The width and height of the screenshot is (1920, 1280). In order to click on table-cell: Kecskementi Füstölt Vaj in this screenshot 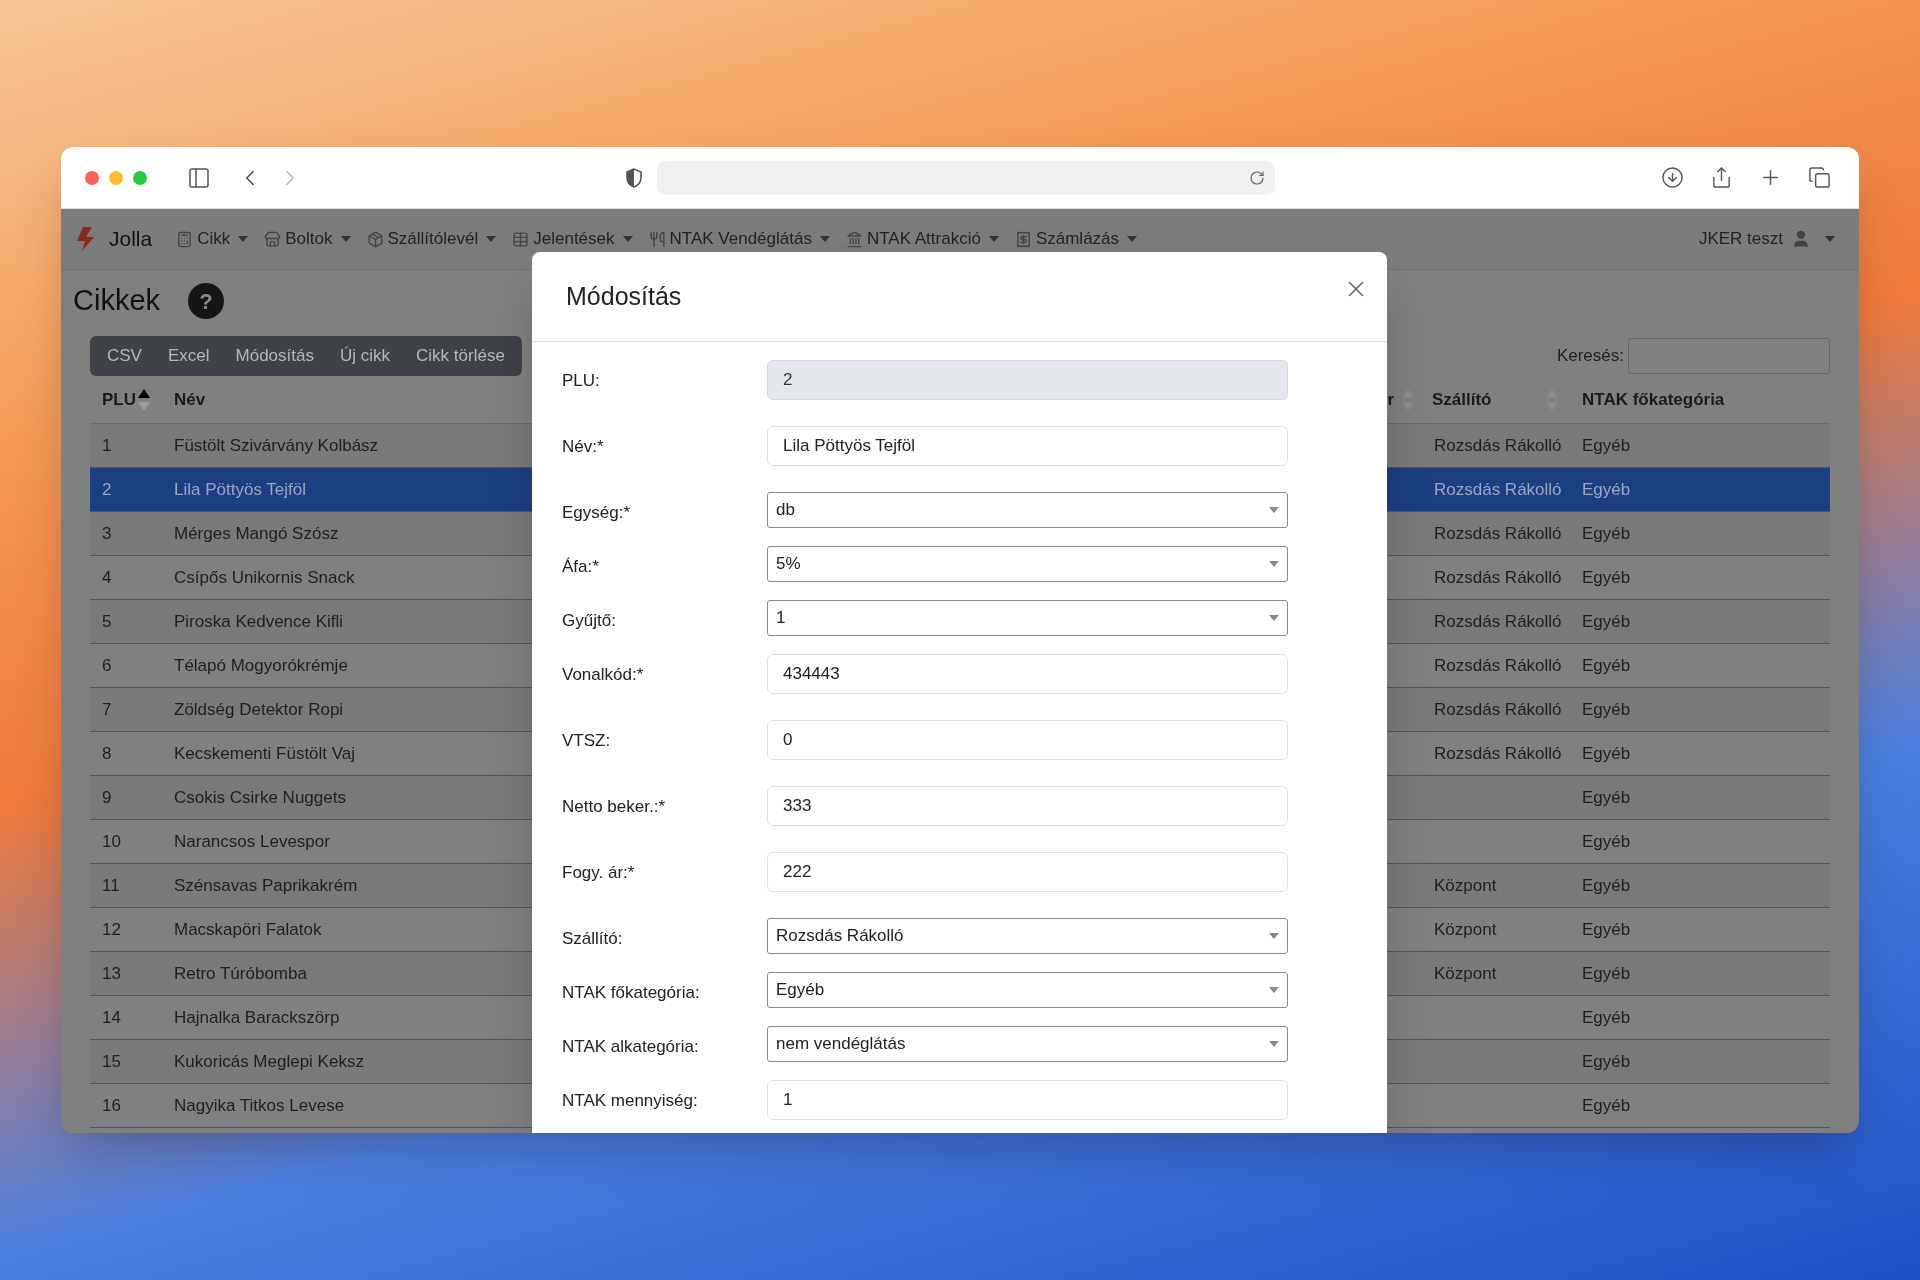, I will do `click(265, 753)`.